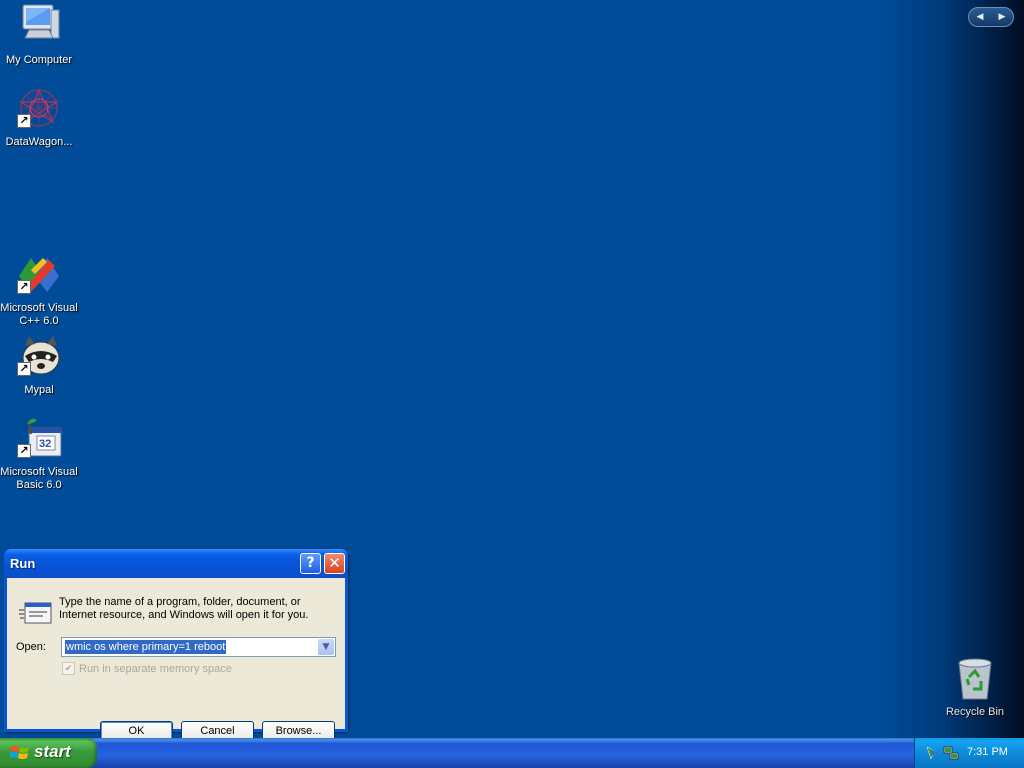 The width and height of the screenshot is (1024, 768). I want to click on run-dialog-title-bar: Run ? ✕, so click(176, 563).